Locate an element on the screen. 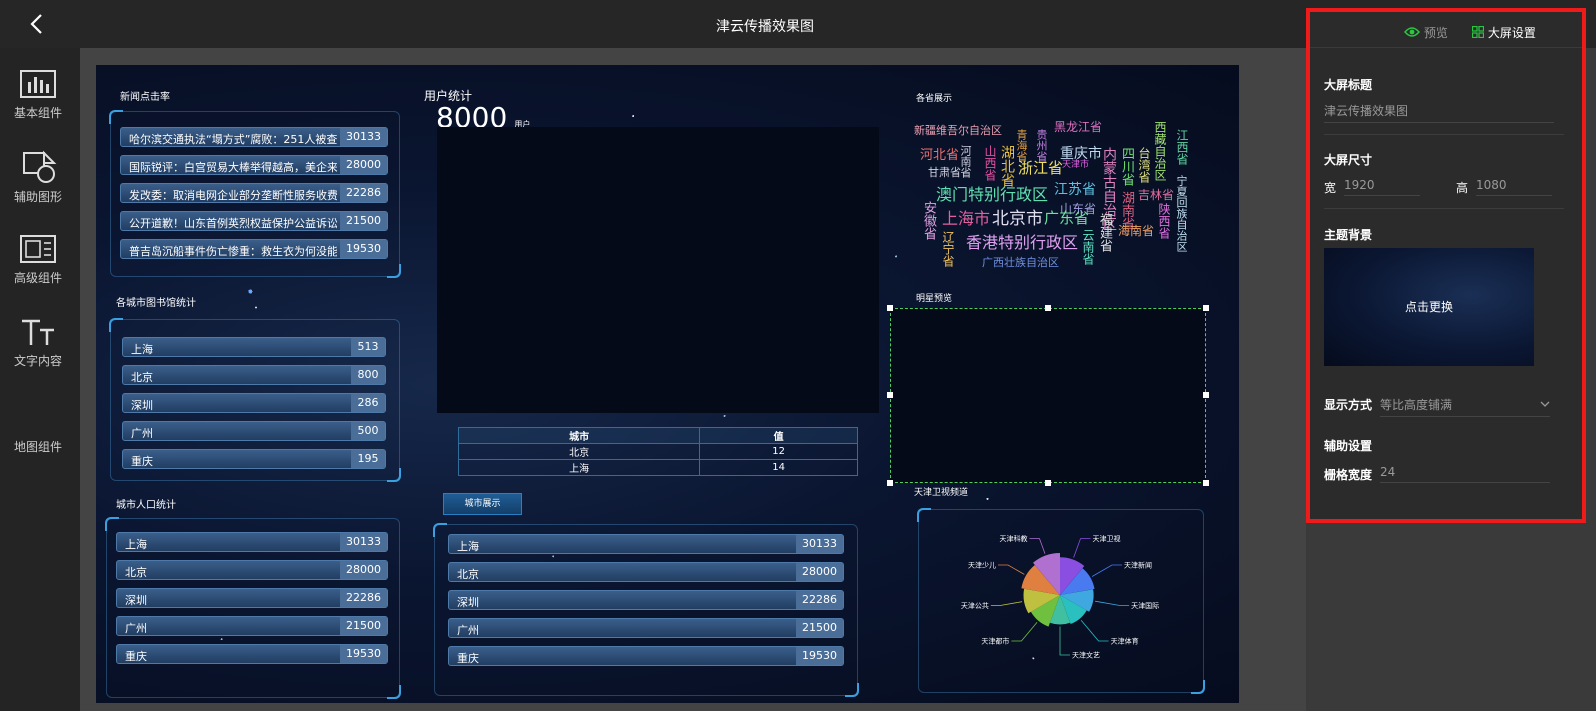  theme-bg-picker: 点击更换 is located at coordinates (1429, 307).